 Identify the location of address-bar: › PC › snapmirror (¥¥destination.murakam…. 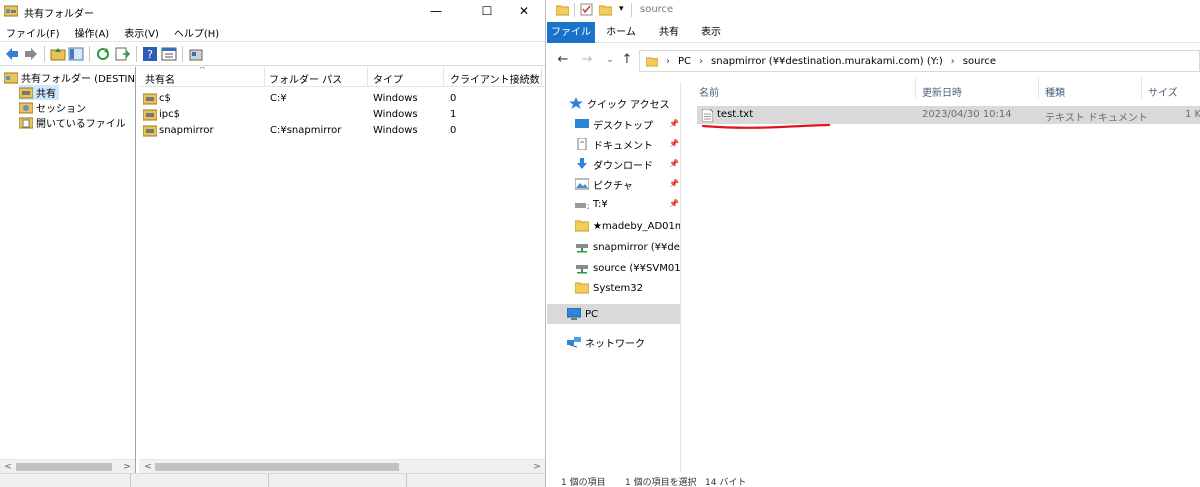
(919, 61).